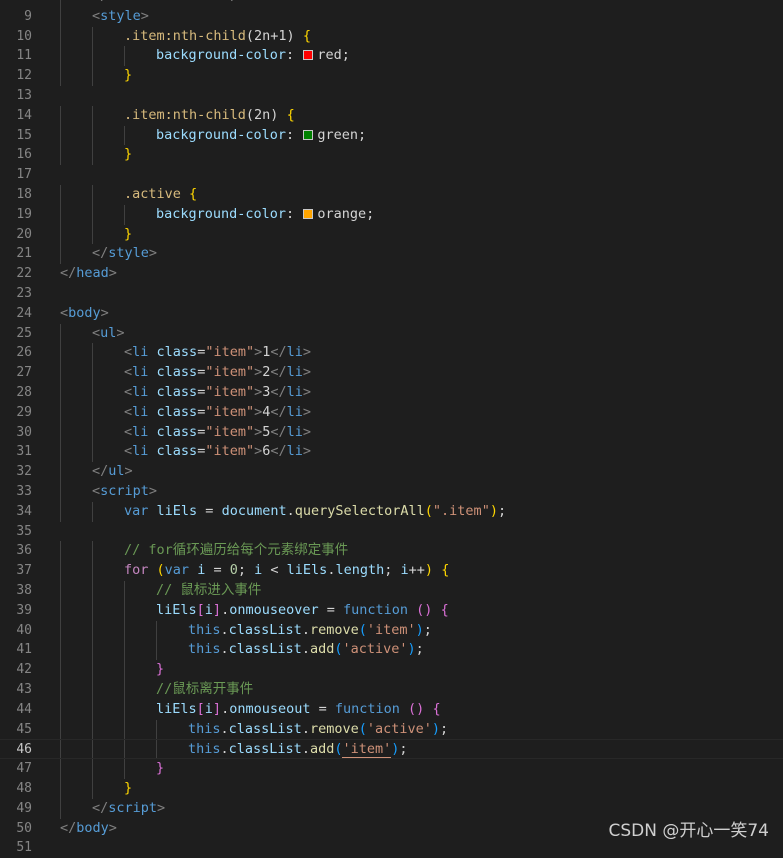 The width and height of the screenshot is (783, 858). What do you see at coordinates (391, 56) in the screenshot?
I see `code-line: 11 background-color: red;` at bounding box center [391, 56].